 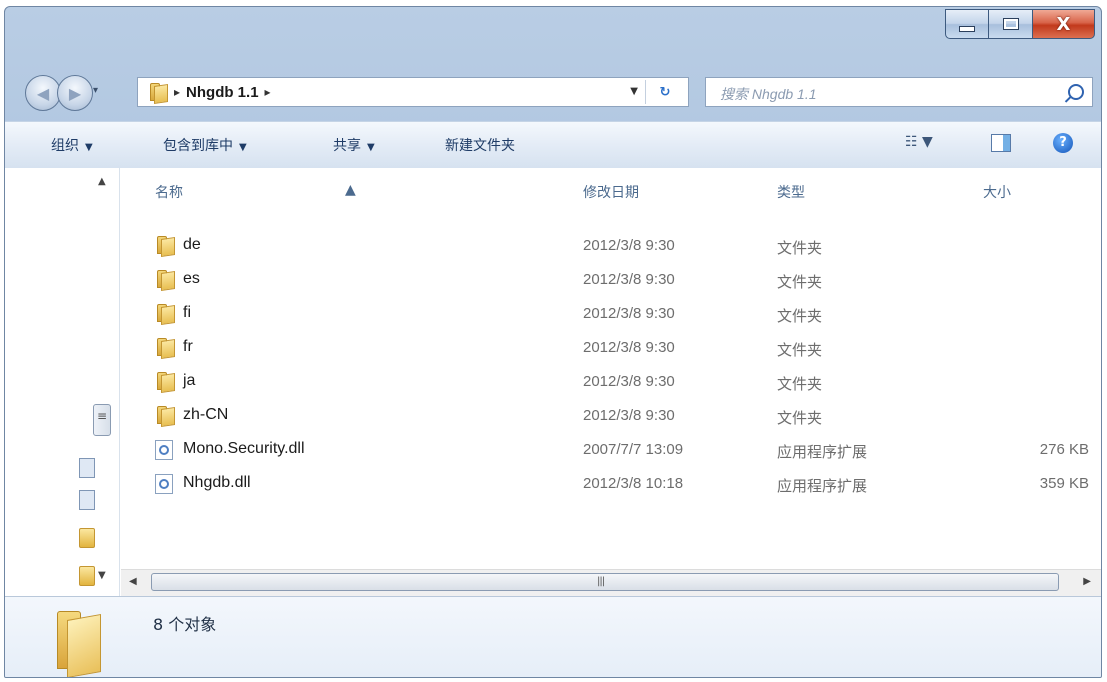 I want to click on refresh-icon: ↻, so click(x=665, y=92).